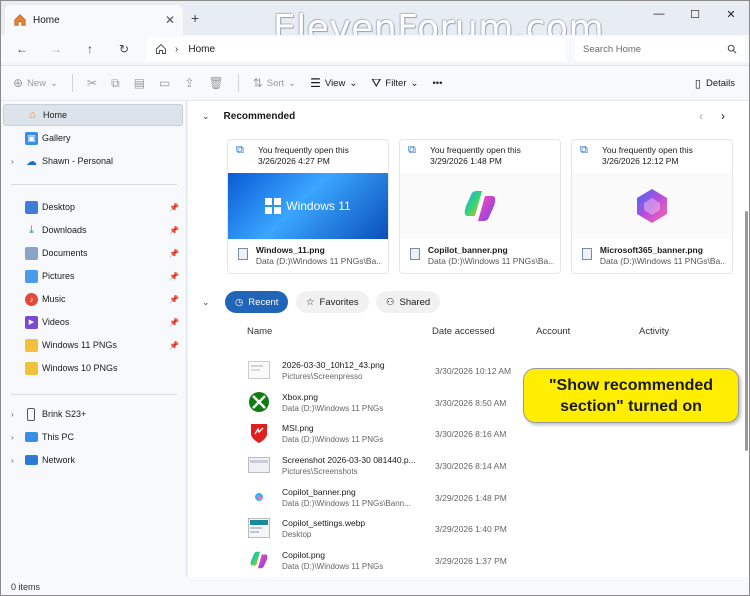 The width and height of the screenshot is (750, 596). What do you see at coordinates (701, 116) in the screenshot?
I see `chevron-left-icon: ‹` at bounding box center [701, 116].